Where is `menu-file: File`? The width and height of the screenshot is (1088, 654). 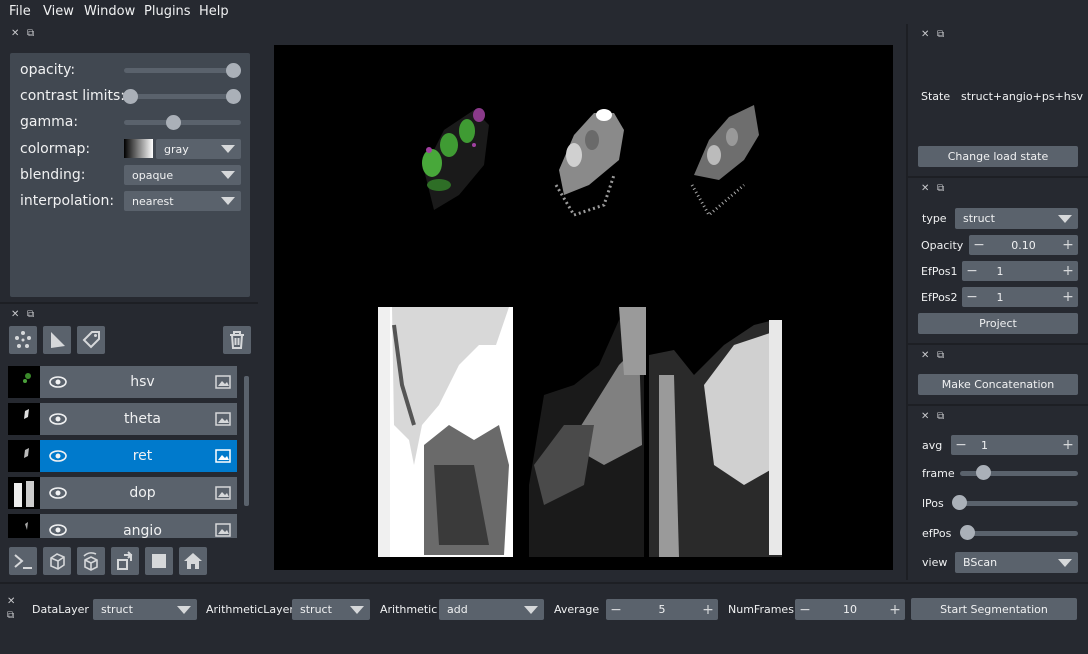 menu-file: File is located at coordinates (20, 11).